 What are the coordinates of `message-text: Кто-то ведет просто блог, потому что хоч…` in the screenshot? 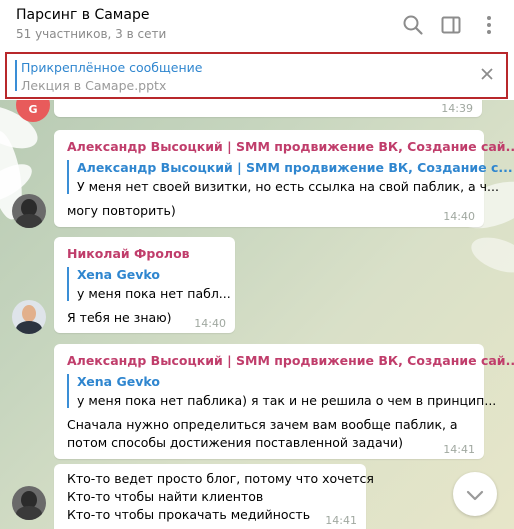 It's located at (220, 478).